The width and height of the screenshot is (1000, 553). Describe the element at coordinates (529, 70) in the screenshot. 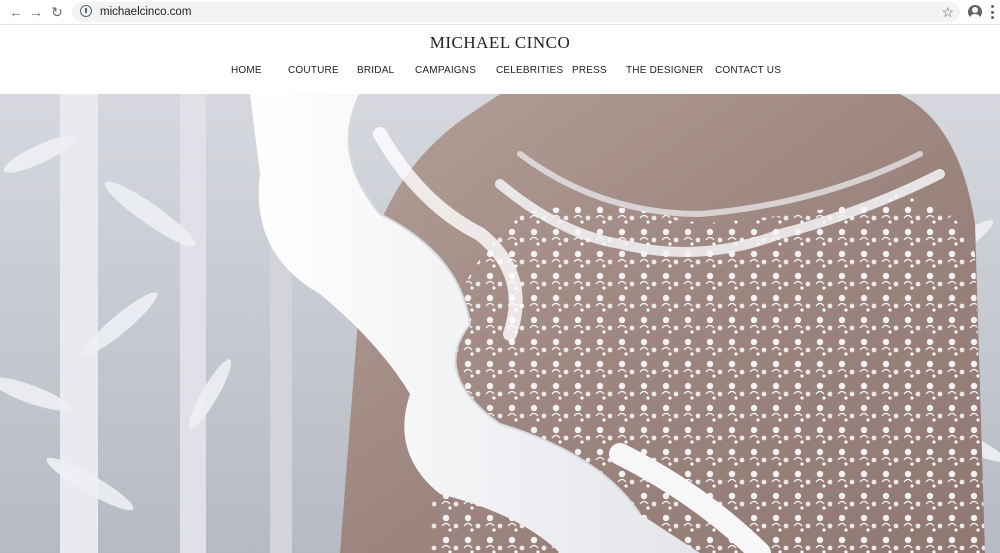

I see `nav-celebrities: CELEBRITIES` at that location.